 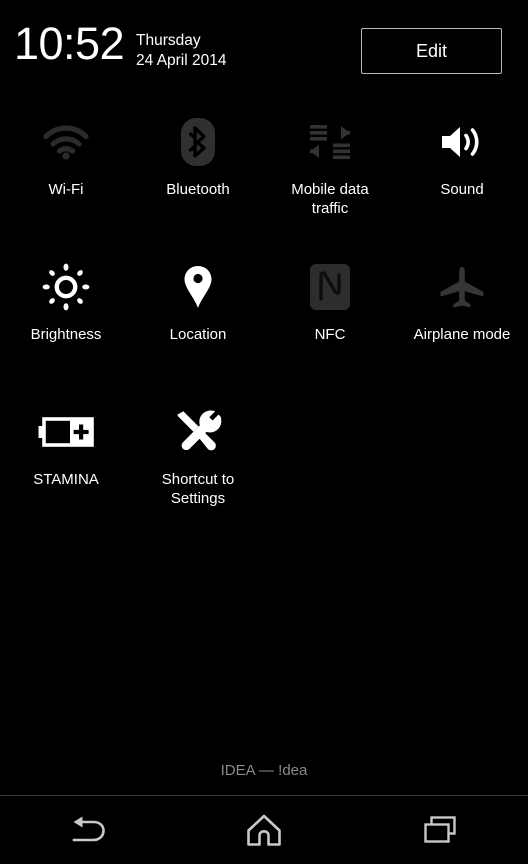 What do you see at coordinates (181, 60) in the screenshot?
I see `date-label: 24 April 2014` at bounding box center [181, 60].